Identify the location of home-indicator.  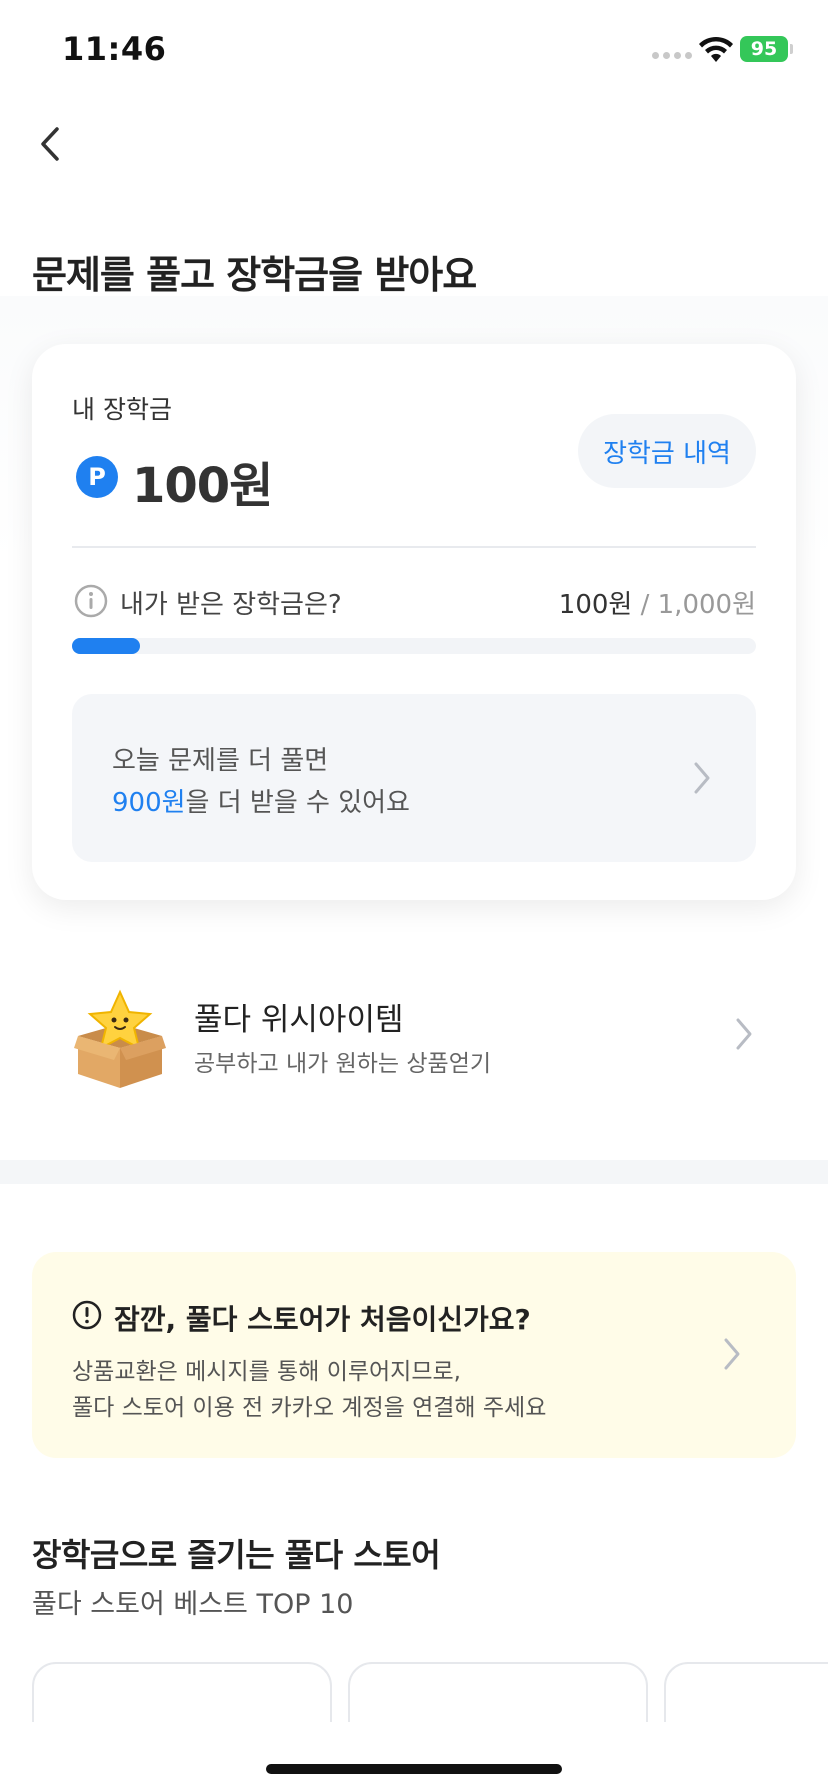
(414, 1769).